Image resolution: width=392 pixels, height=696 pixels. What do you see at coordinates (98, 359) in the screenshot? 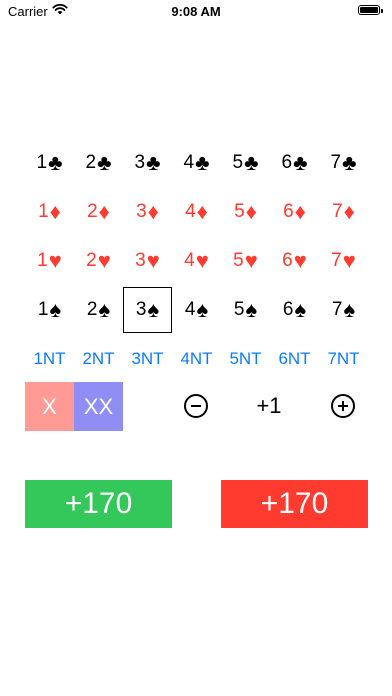
I see `bid-2nt: 2NT` at bounding box center [98, 359].